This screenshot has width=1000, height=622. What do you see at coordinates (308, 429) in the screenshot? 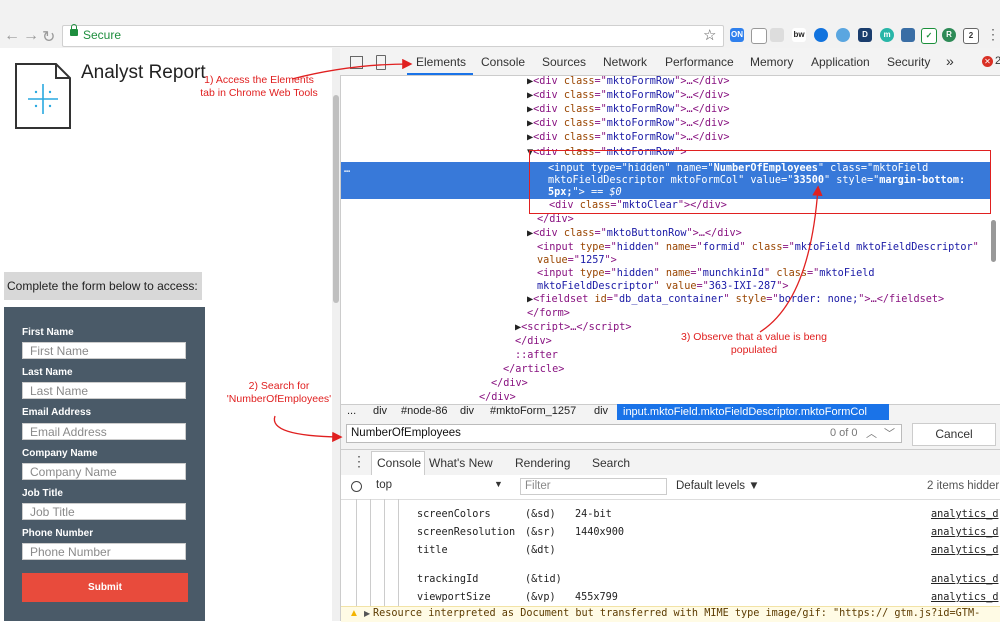
I see `arrow-to-search-input` at bounding box center [308, 429].